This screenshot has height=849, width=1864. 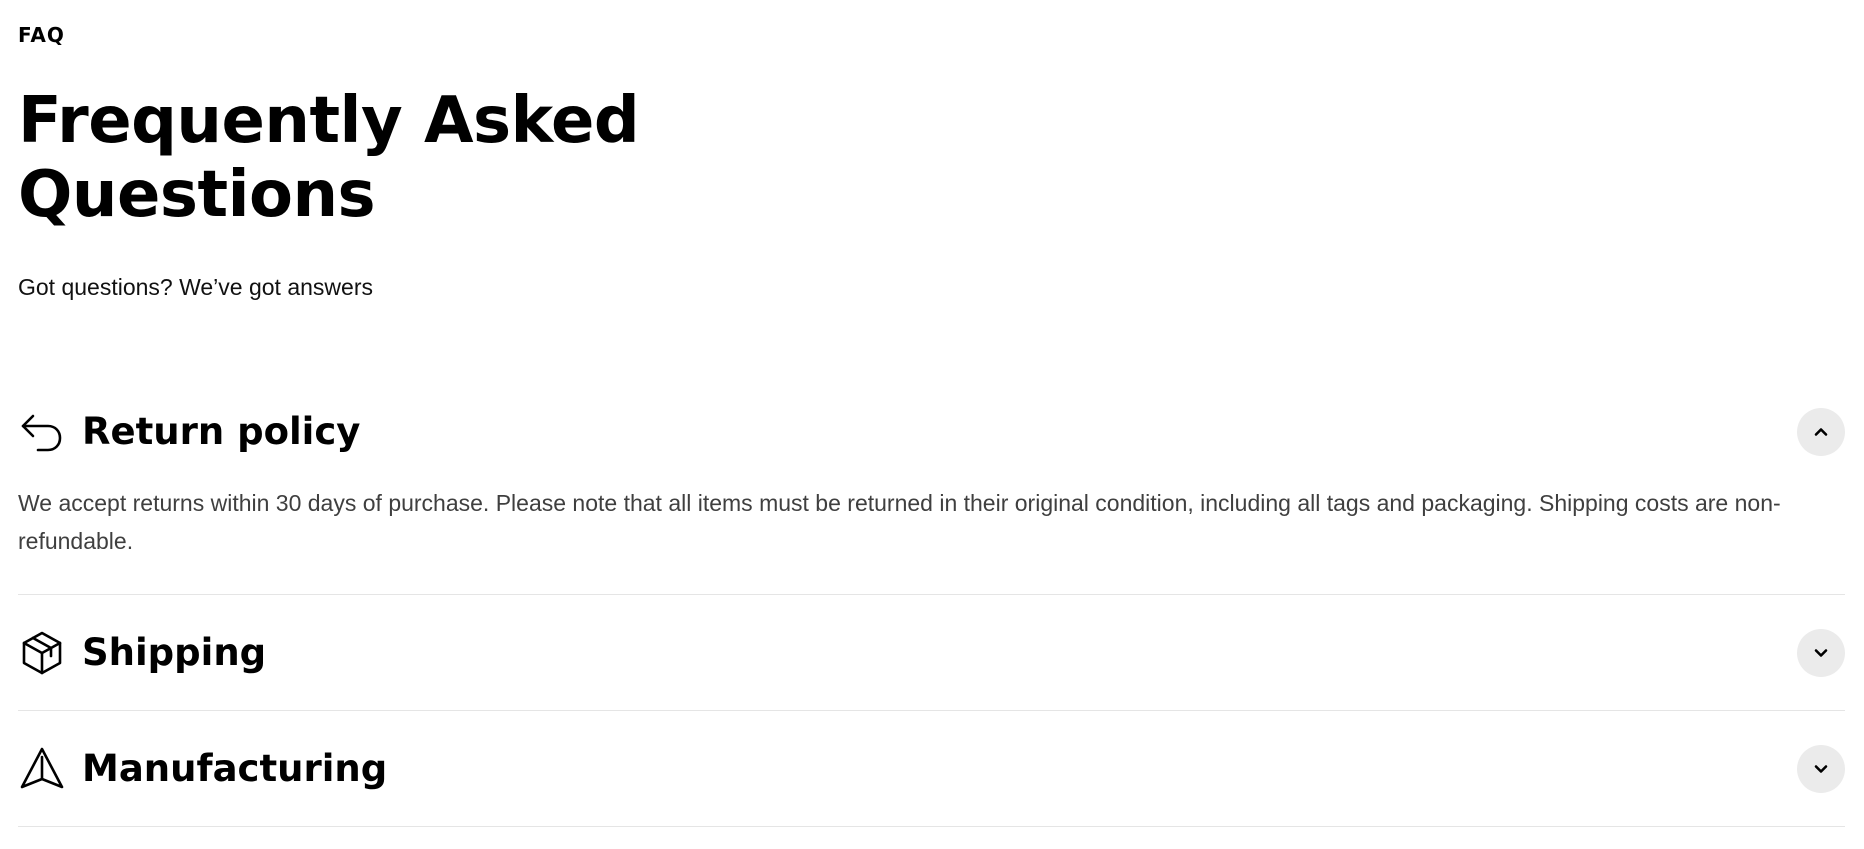 What do you see at coordinates (42, 432) in the screenshot?
I see `return-arrow-icon` at bounding box center [42, 432].